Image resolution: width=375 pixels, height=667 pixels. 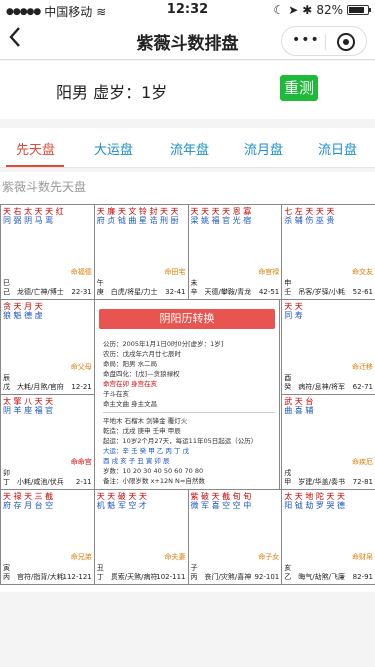 I want to click on birth-info-line: 命宫在卯 身宫在亥, so click(x=130, y=384).